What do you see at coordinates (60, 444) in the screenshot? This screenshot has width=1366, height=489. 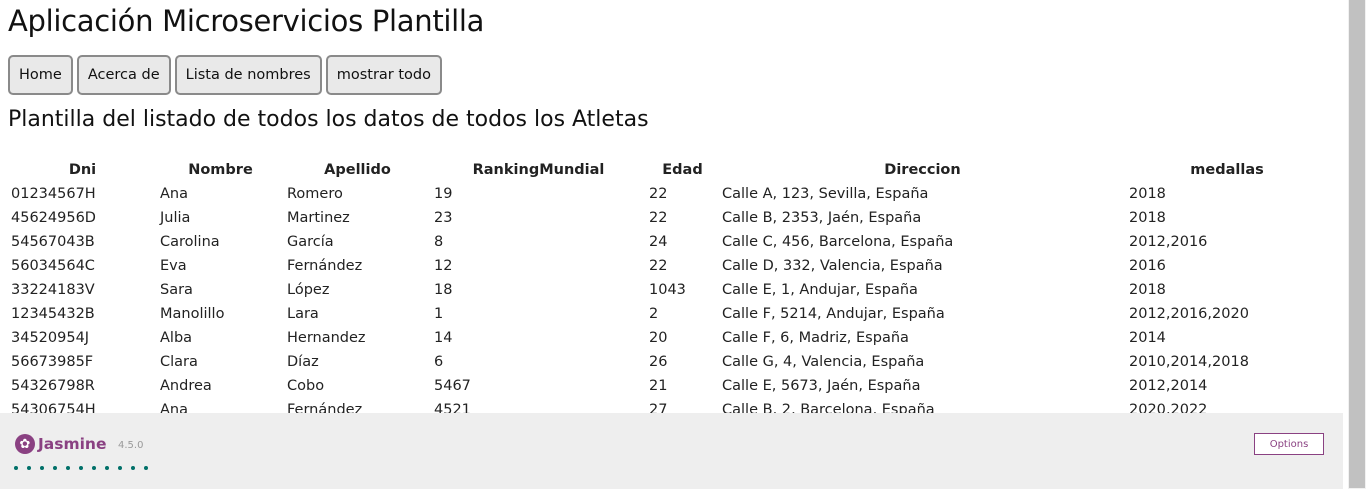 I see `jasmine-logo: ✿ Jasmine` at bounding box center [60, 444].